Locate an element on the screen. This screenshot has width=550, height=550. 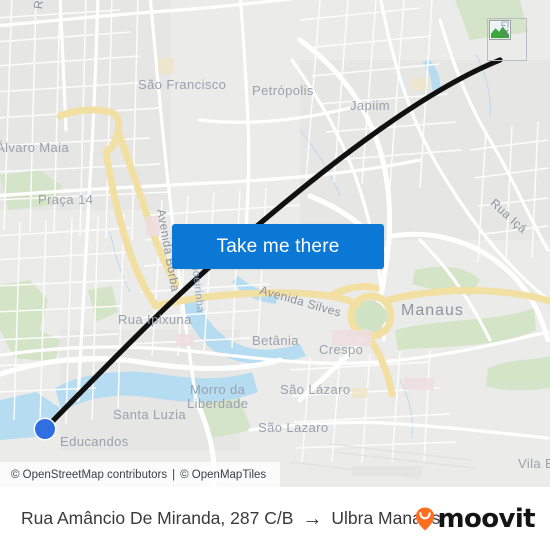
moovit-logo: moovit is located at coordinates (475, 518).